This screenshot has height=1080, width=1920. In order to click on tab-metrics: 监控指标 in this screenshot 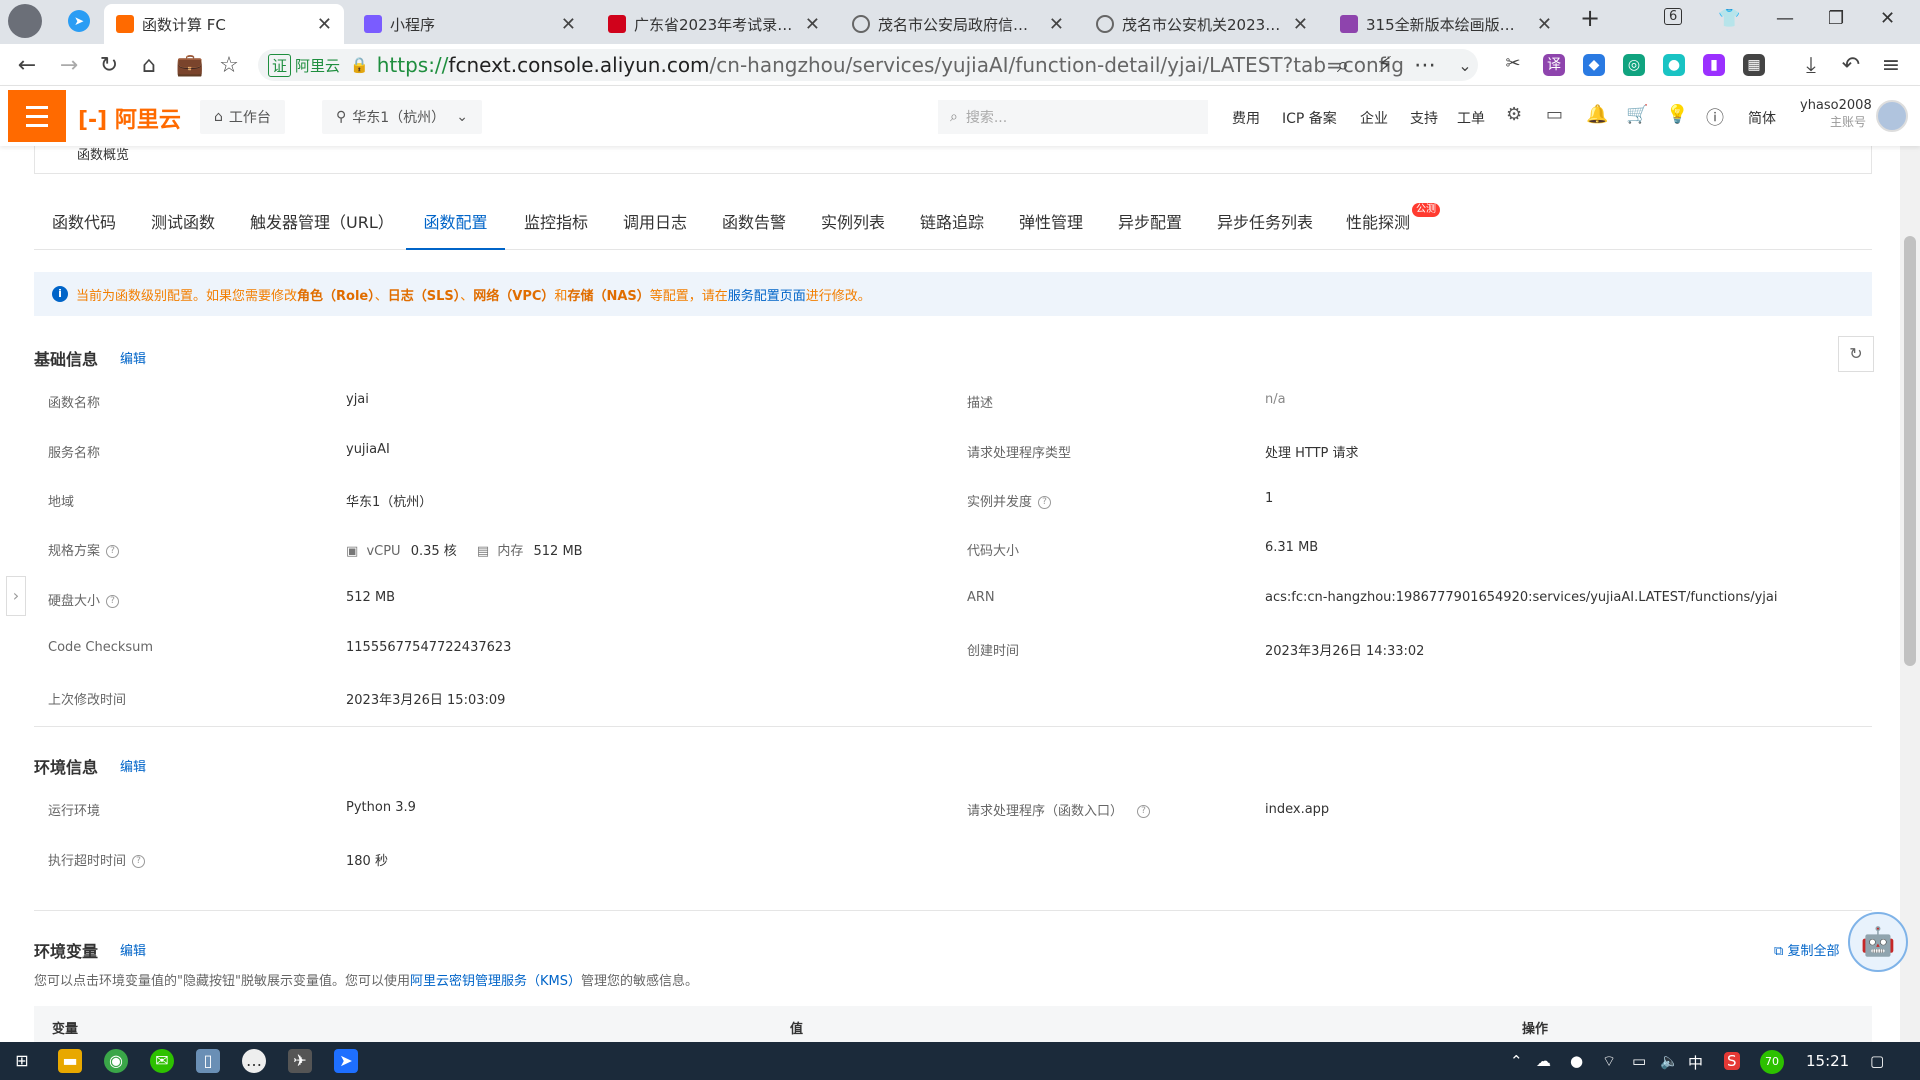, I will do `click(556, 228)`.